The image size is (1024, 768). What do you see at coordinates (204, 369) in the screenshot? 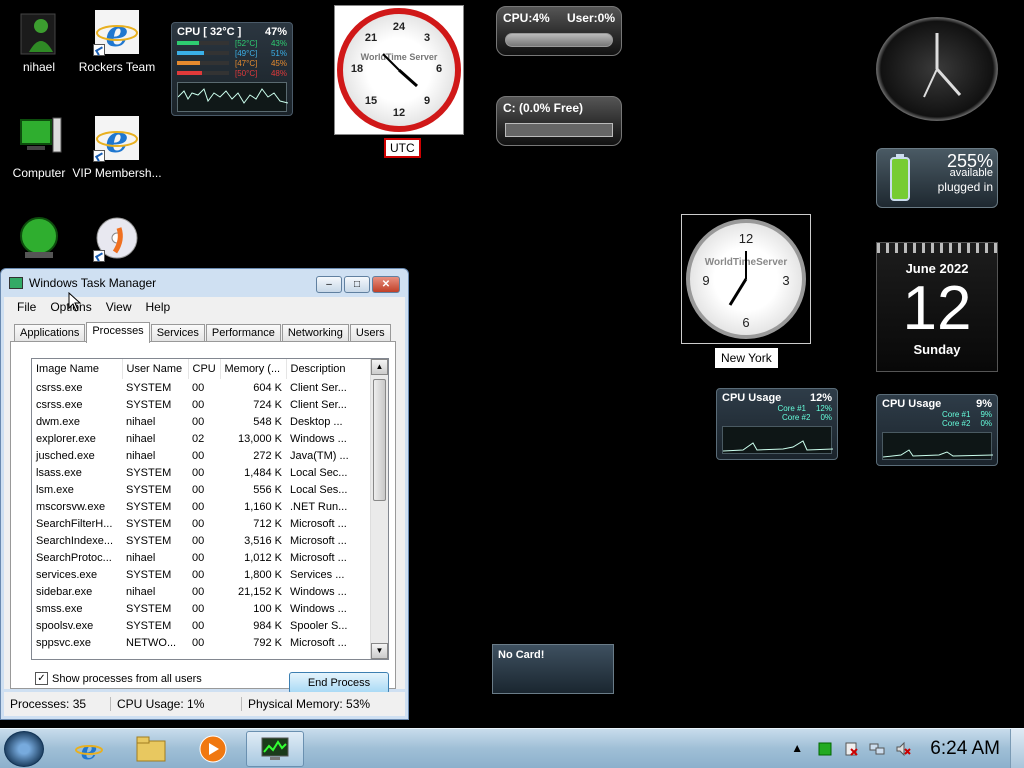
I see `column-cpu: CPU` at bounding box center [204, 369].